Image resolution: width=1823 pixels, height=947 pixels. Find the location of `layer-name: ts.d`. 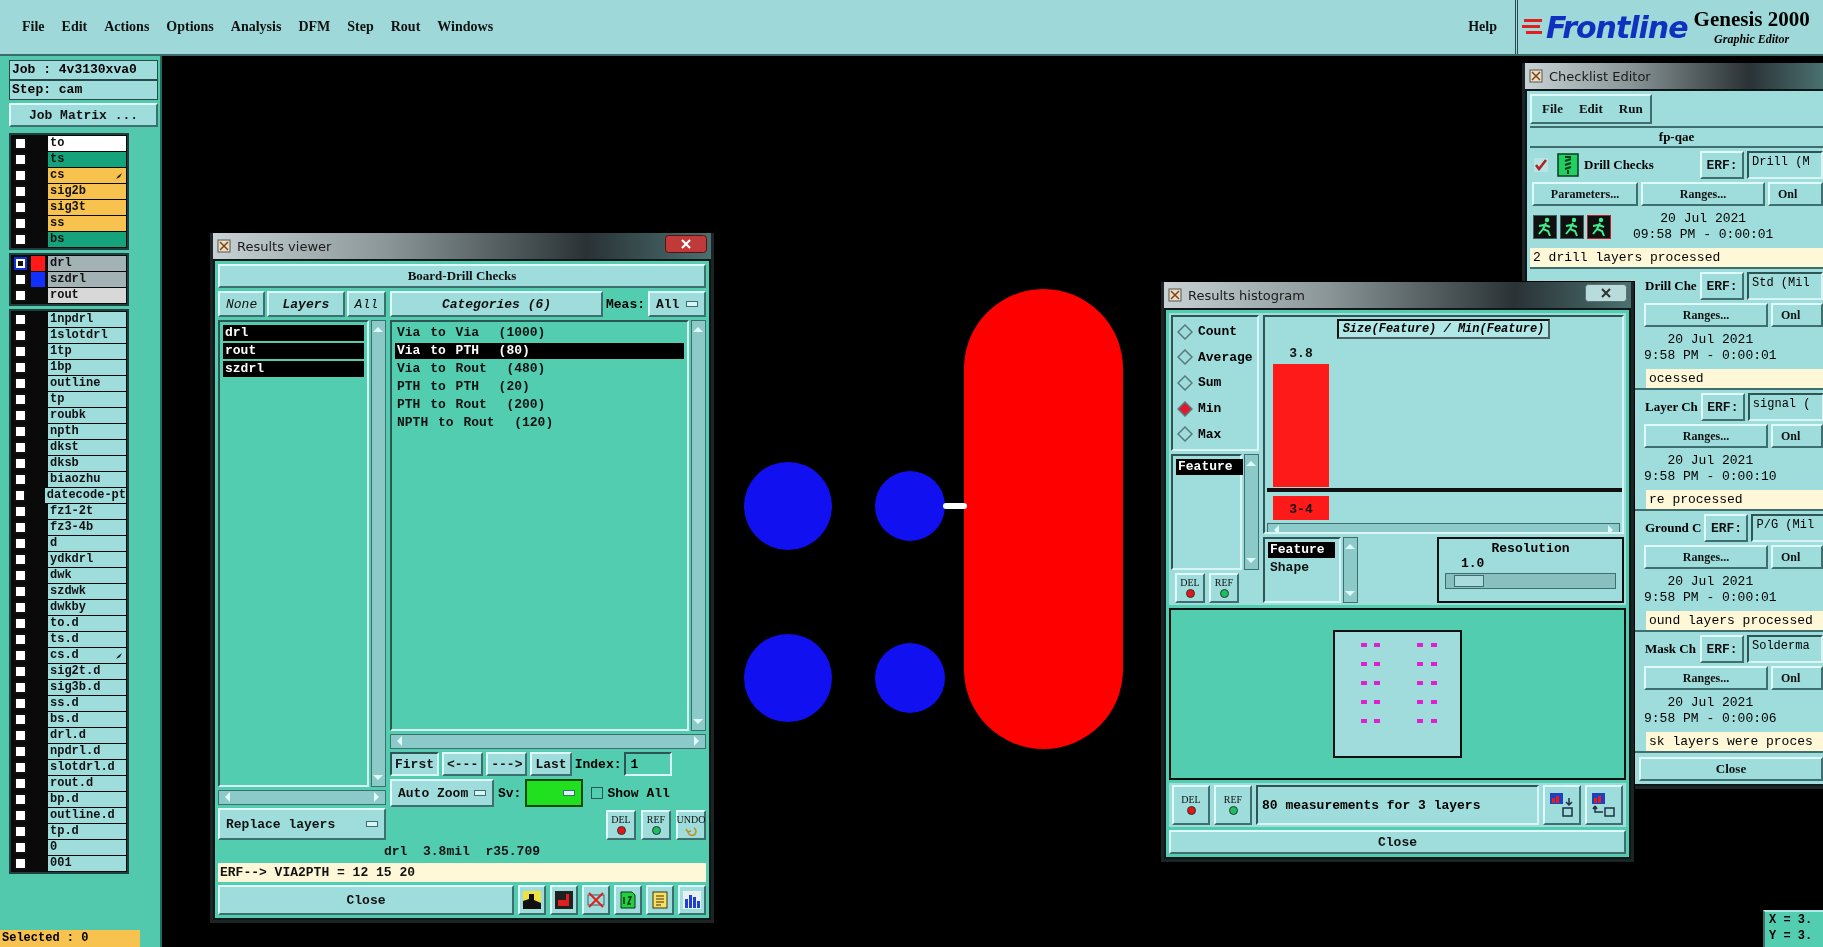

layer-name: ts.d is located at coordinates (87, 639).